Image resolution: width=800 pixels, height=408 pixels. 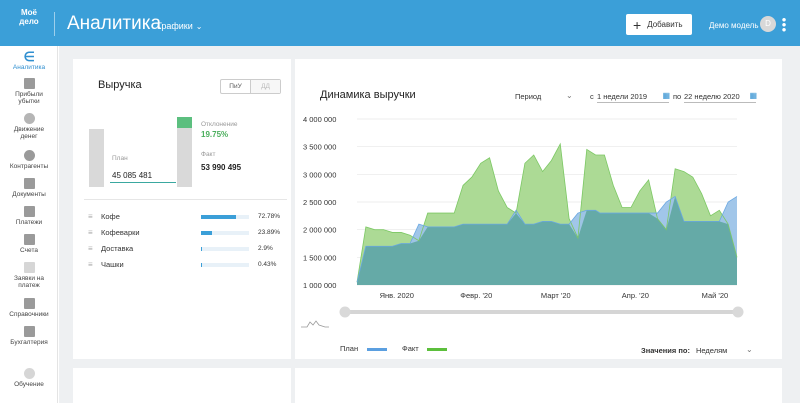 I want to click on plan-box: План 45 085 481, so click(x=140, y=158).